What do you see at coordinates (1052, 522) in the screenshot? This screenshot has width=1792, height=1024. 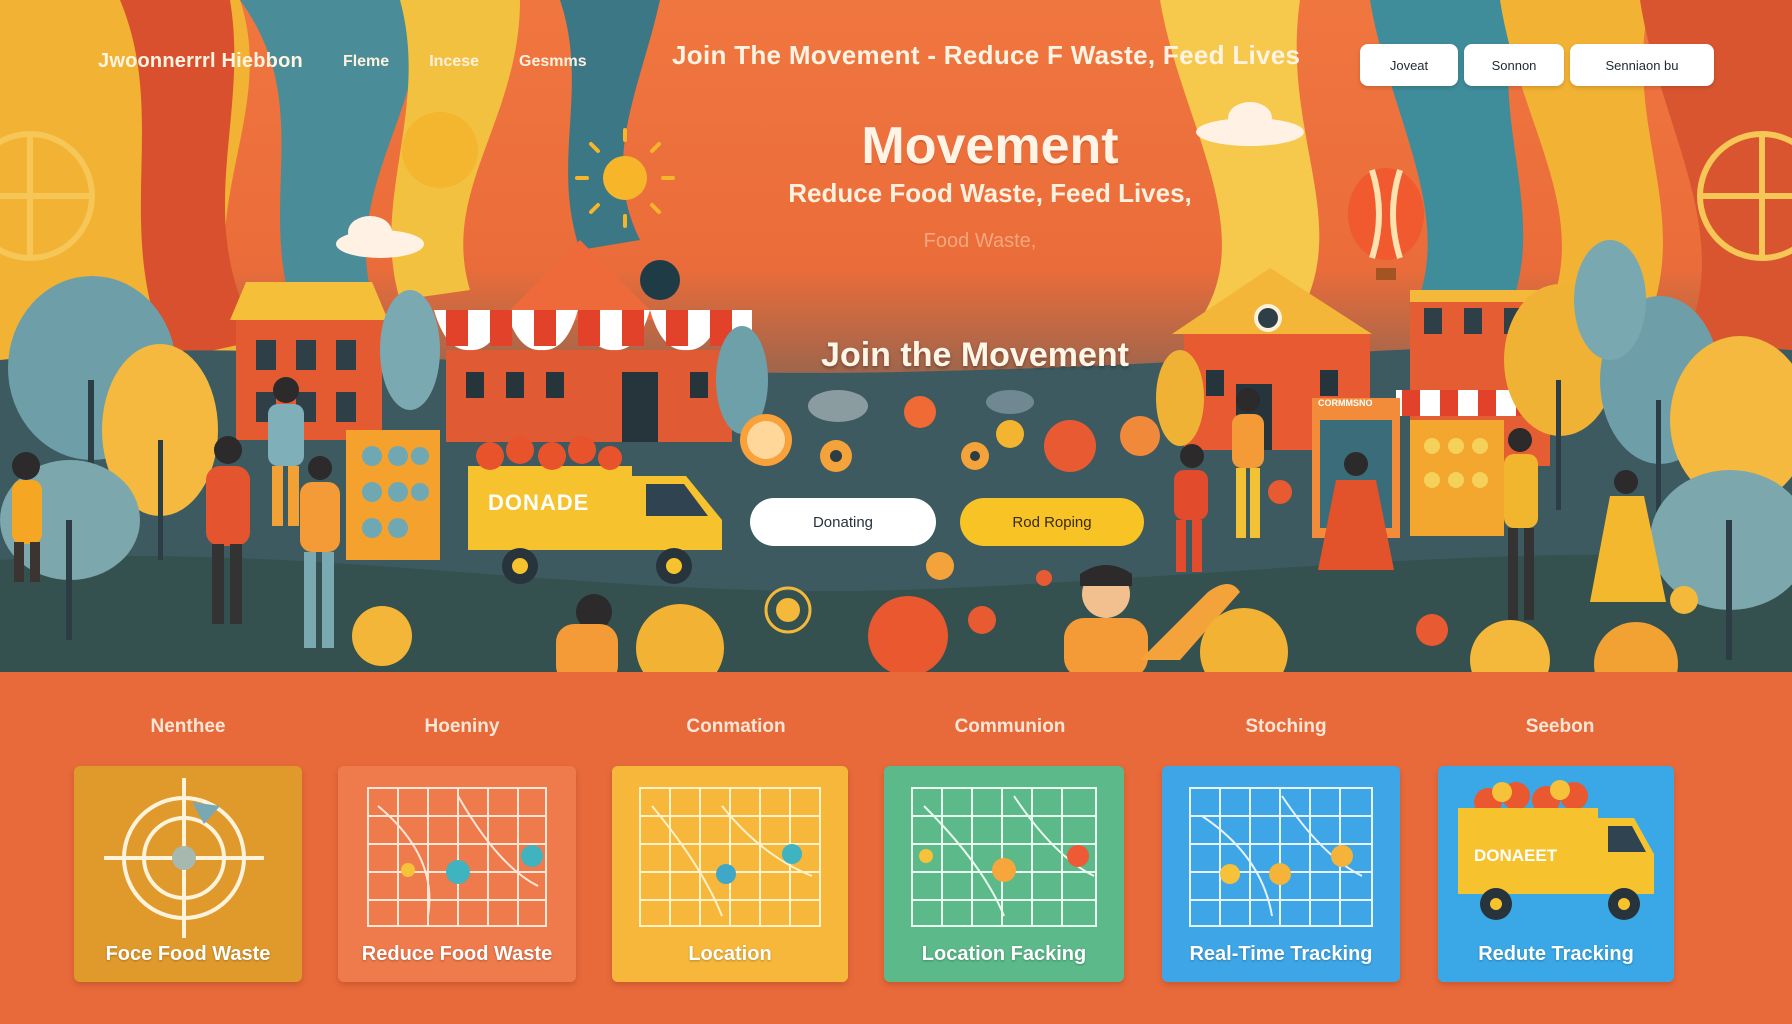 I see `food-rescue-button: Rod Roping` at bounding box center [1052, 522].